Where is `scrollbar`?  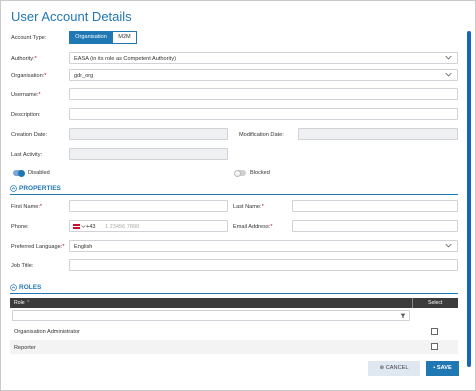
scrollbar is located at coordinates (469, 199).